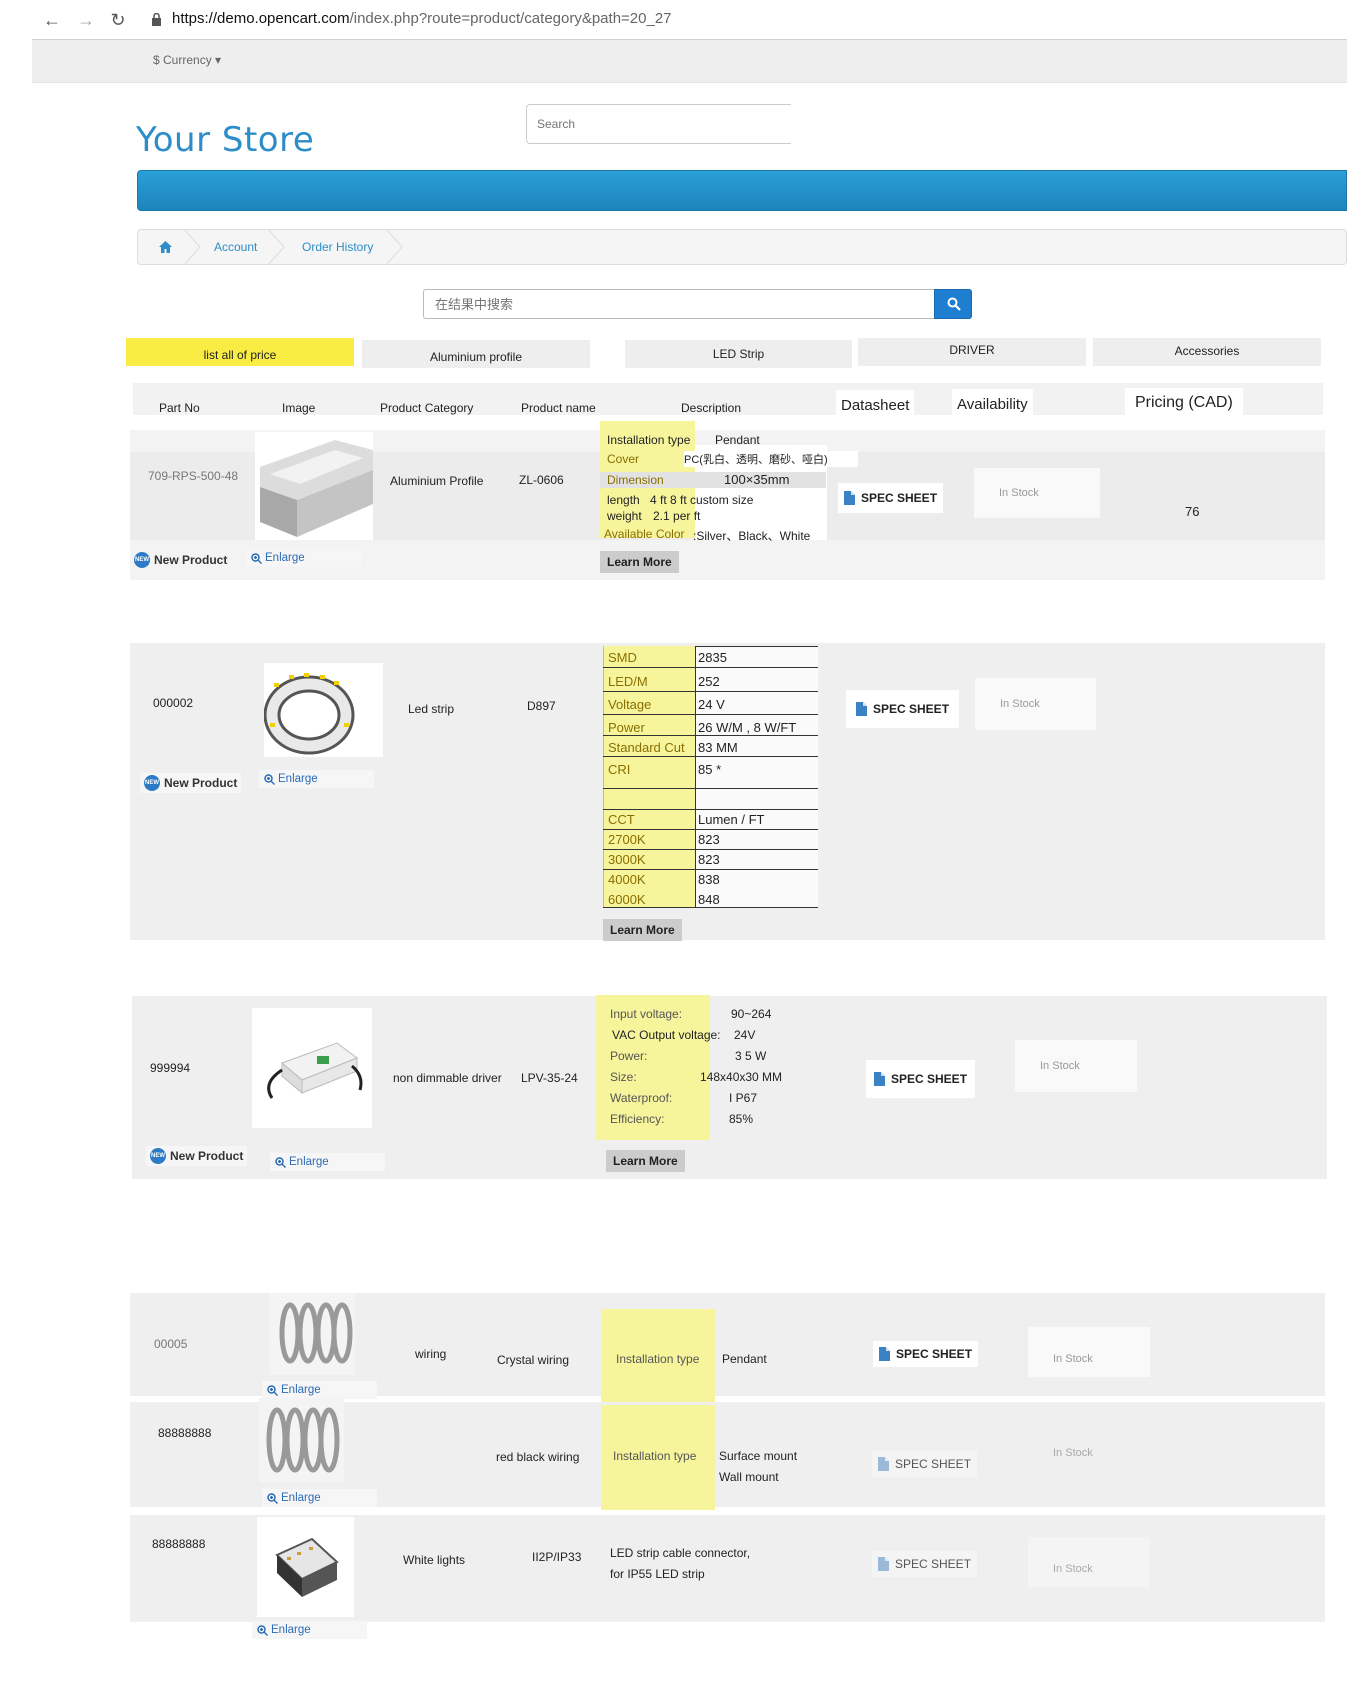  I want to click on filter-search-button, so click(953, 304).